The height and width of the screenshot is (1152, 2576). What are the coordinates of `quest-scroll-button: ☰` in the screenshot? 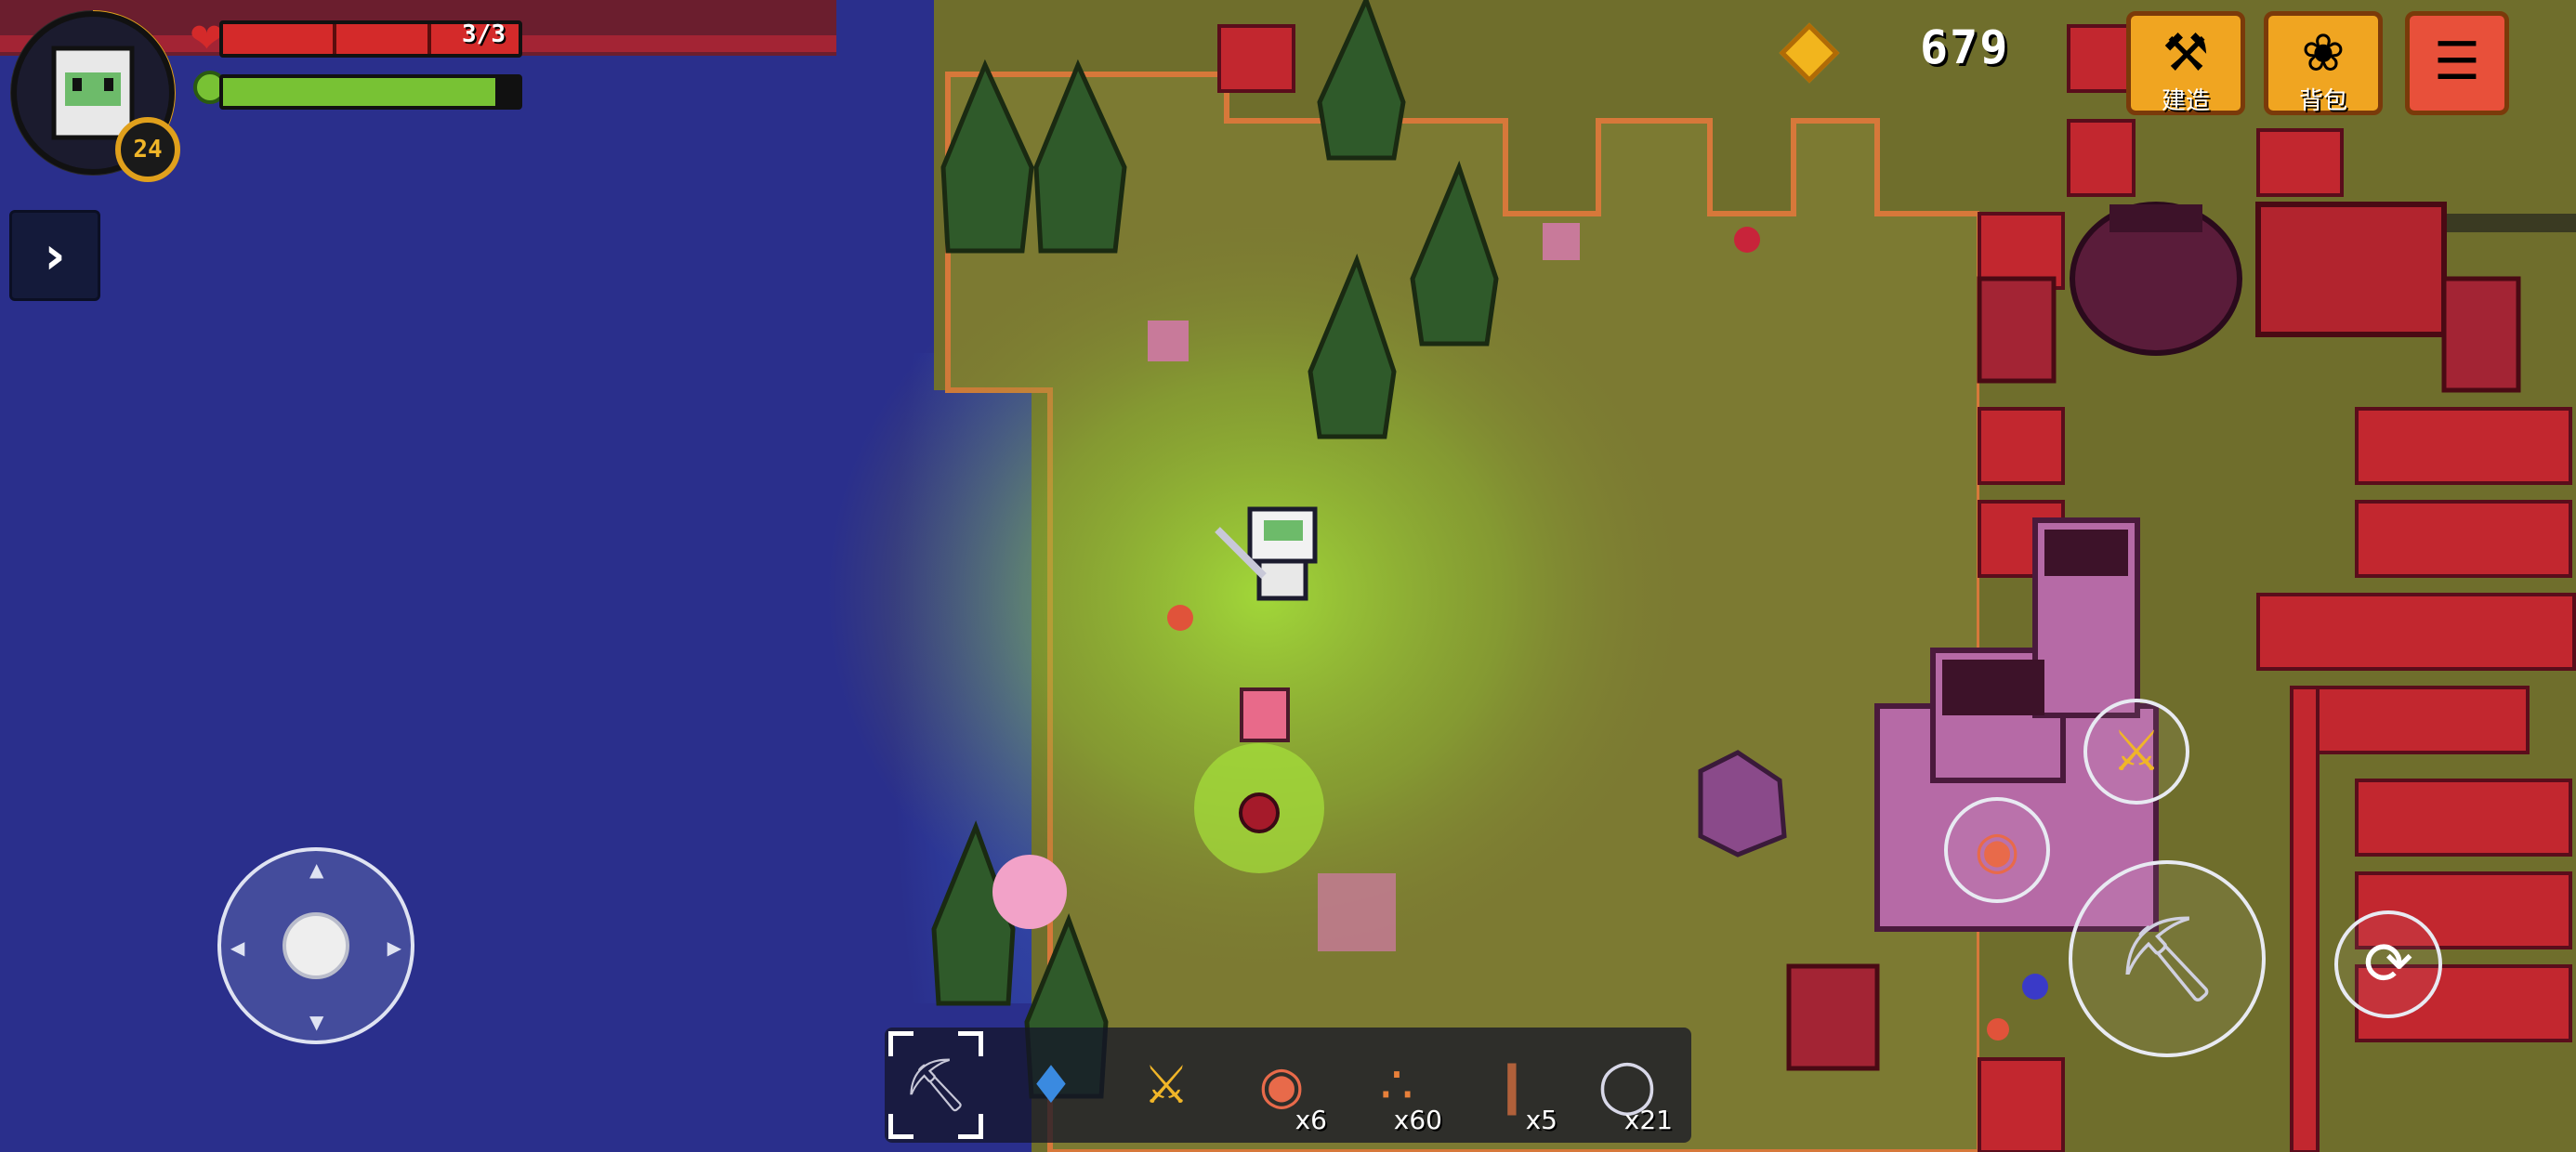 It's located at (2457, 63).